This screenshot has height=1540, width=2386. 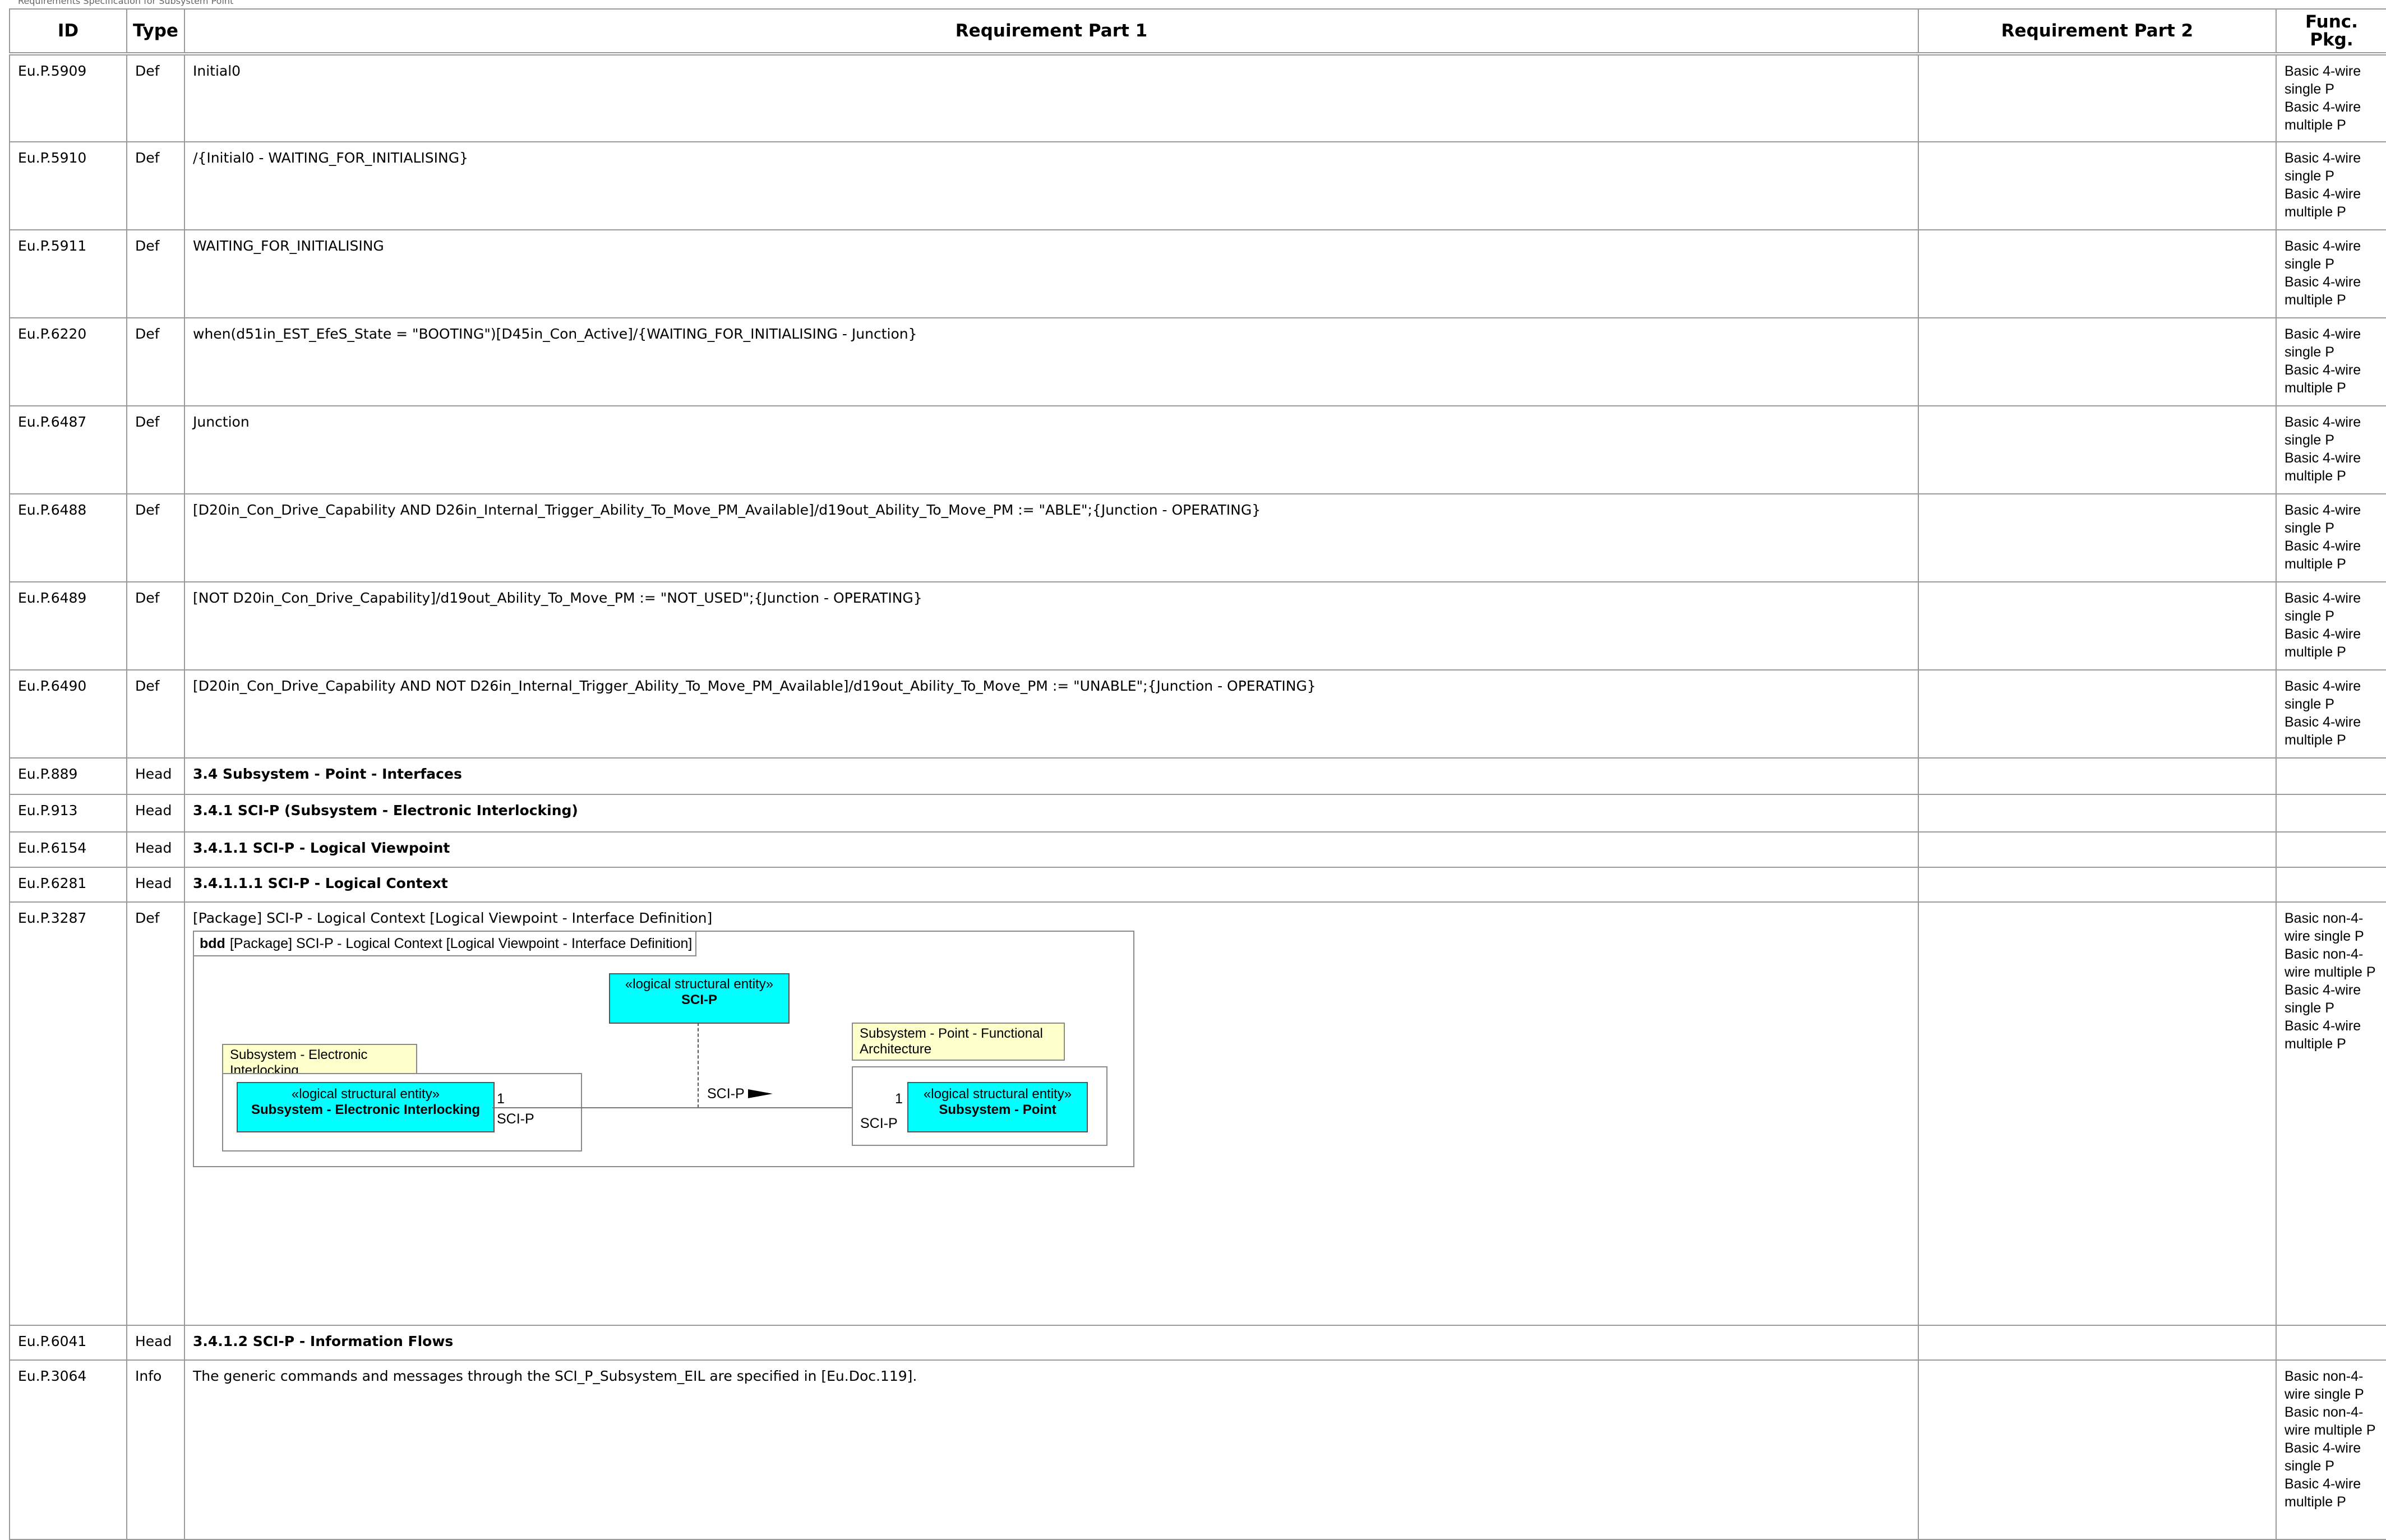 What do you see at coordinates (68, 1113) in the screenshot?
I see `req-id: Eu.P.3287` at bounding box center [68, 1113].